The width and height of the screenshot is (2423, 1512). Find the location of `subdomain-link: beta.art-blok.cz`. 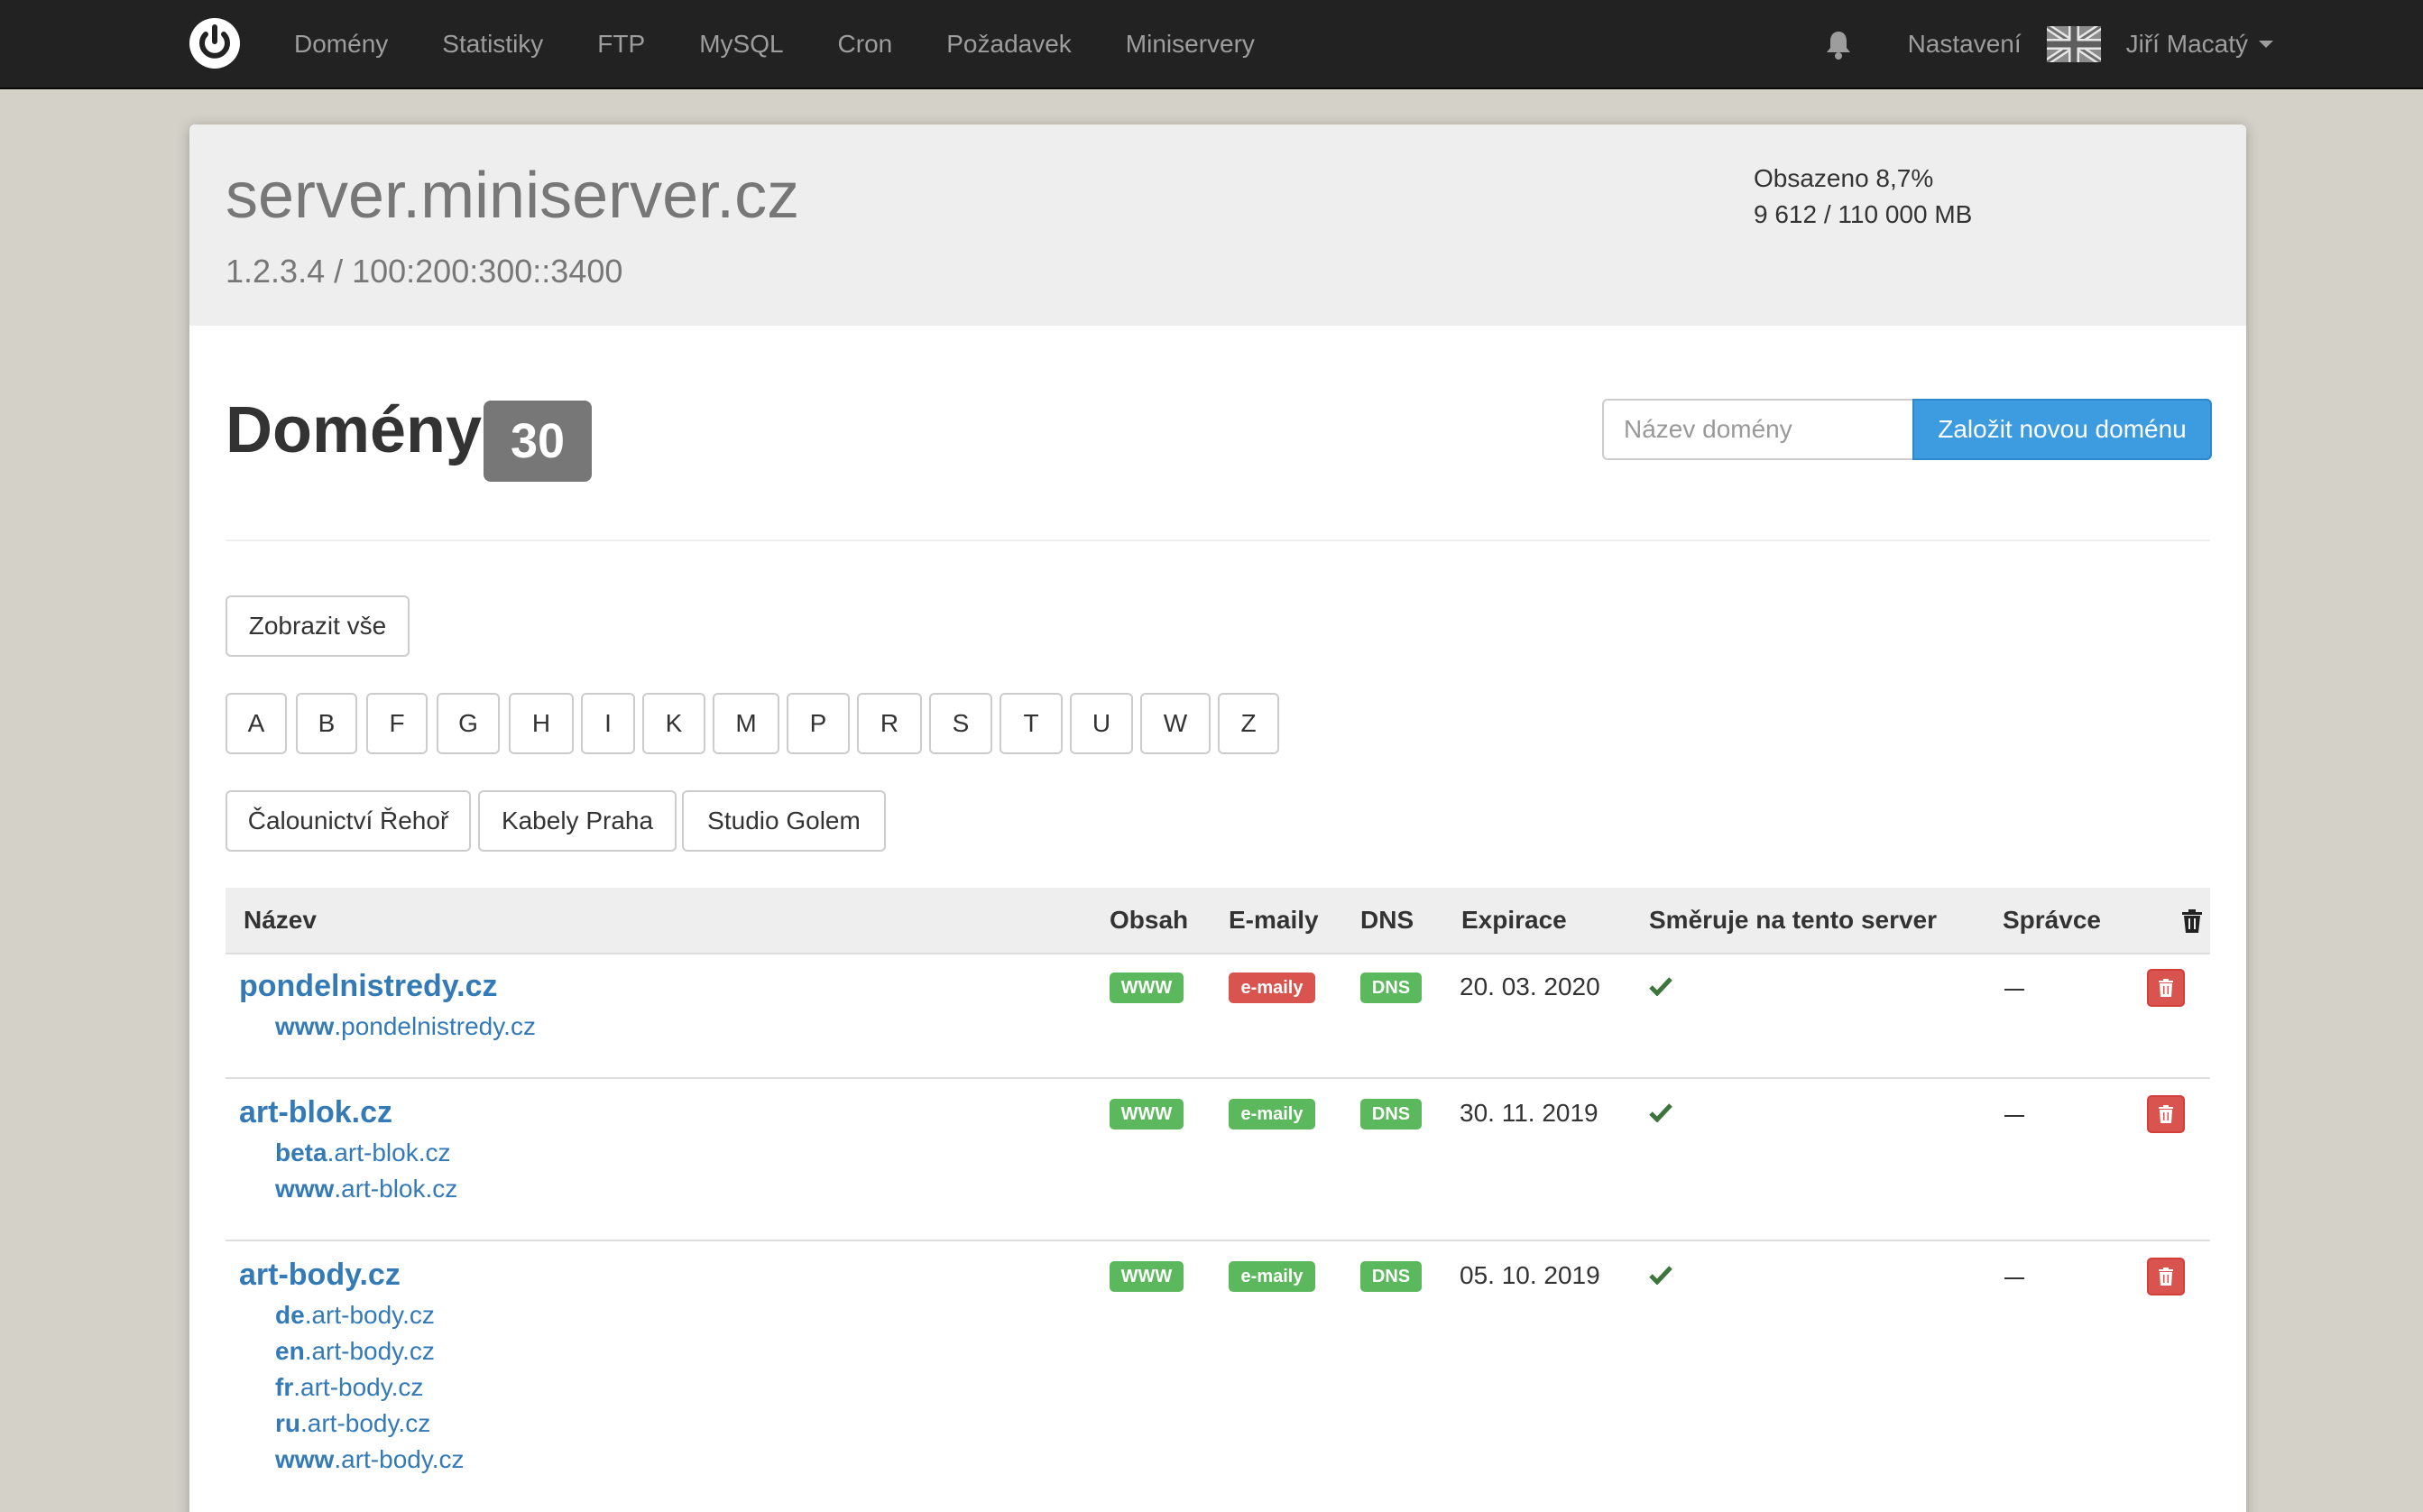

subdomain-link: beta.art-blok.cz is located at coordinates (363, 1153).